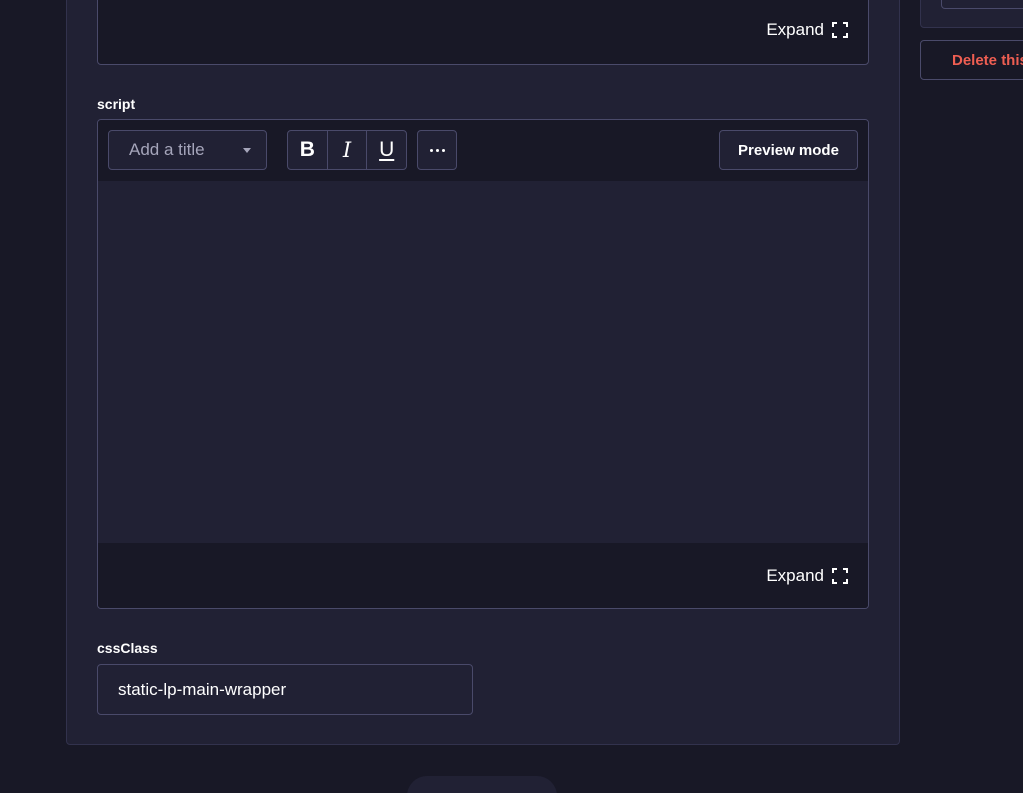  I want to click on preview-mode-button: Preview mode, so click(788, 150).